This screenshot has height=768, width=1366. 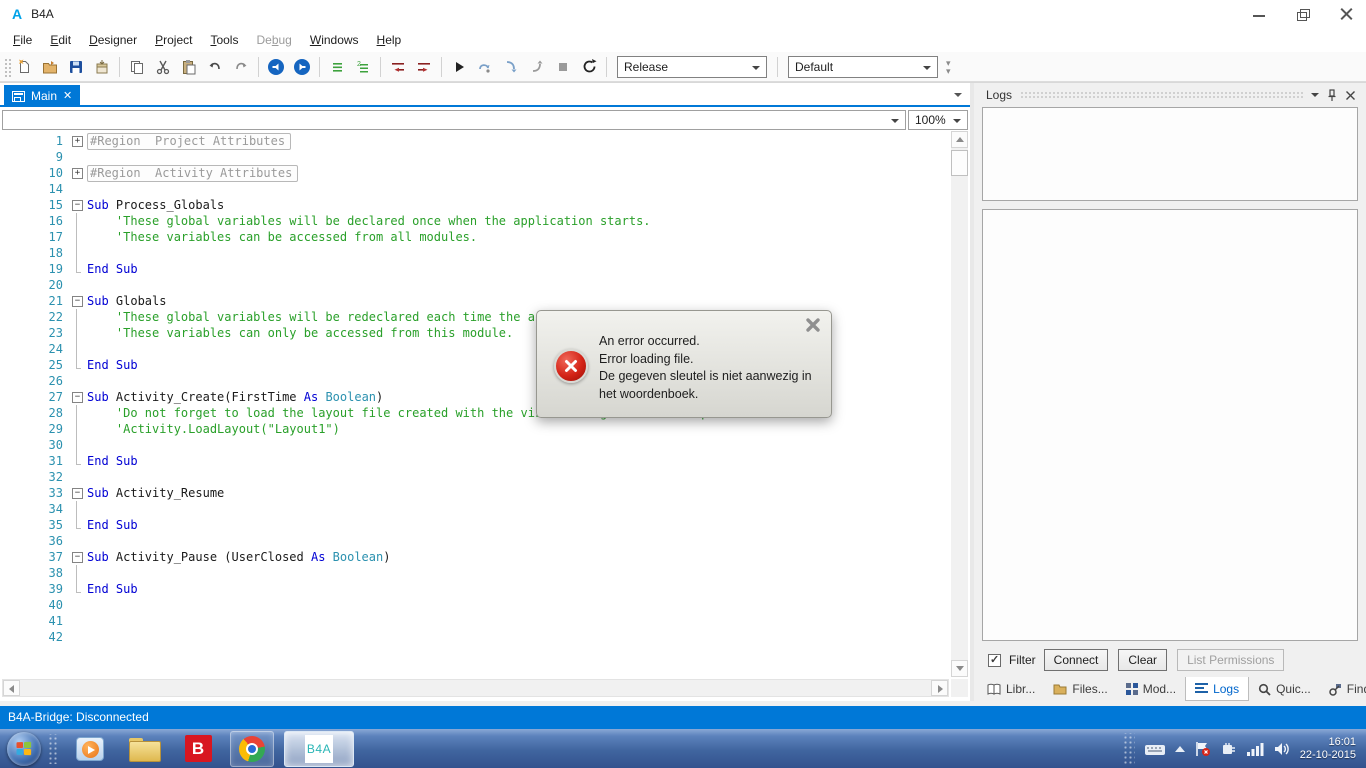 What do you see at coordinates (1203, 749) in the screenshot?
I see `action-center-flag-icon` at bounding box center [1203, 749].